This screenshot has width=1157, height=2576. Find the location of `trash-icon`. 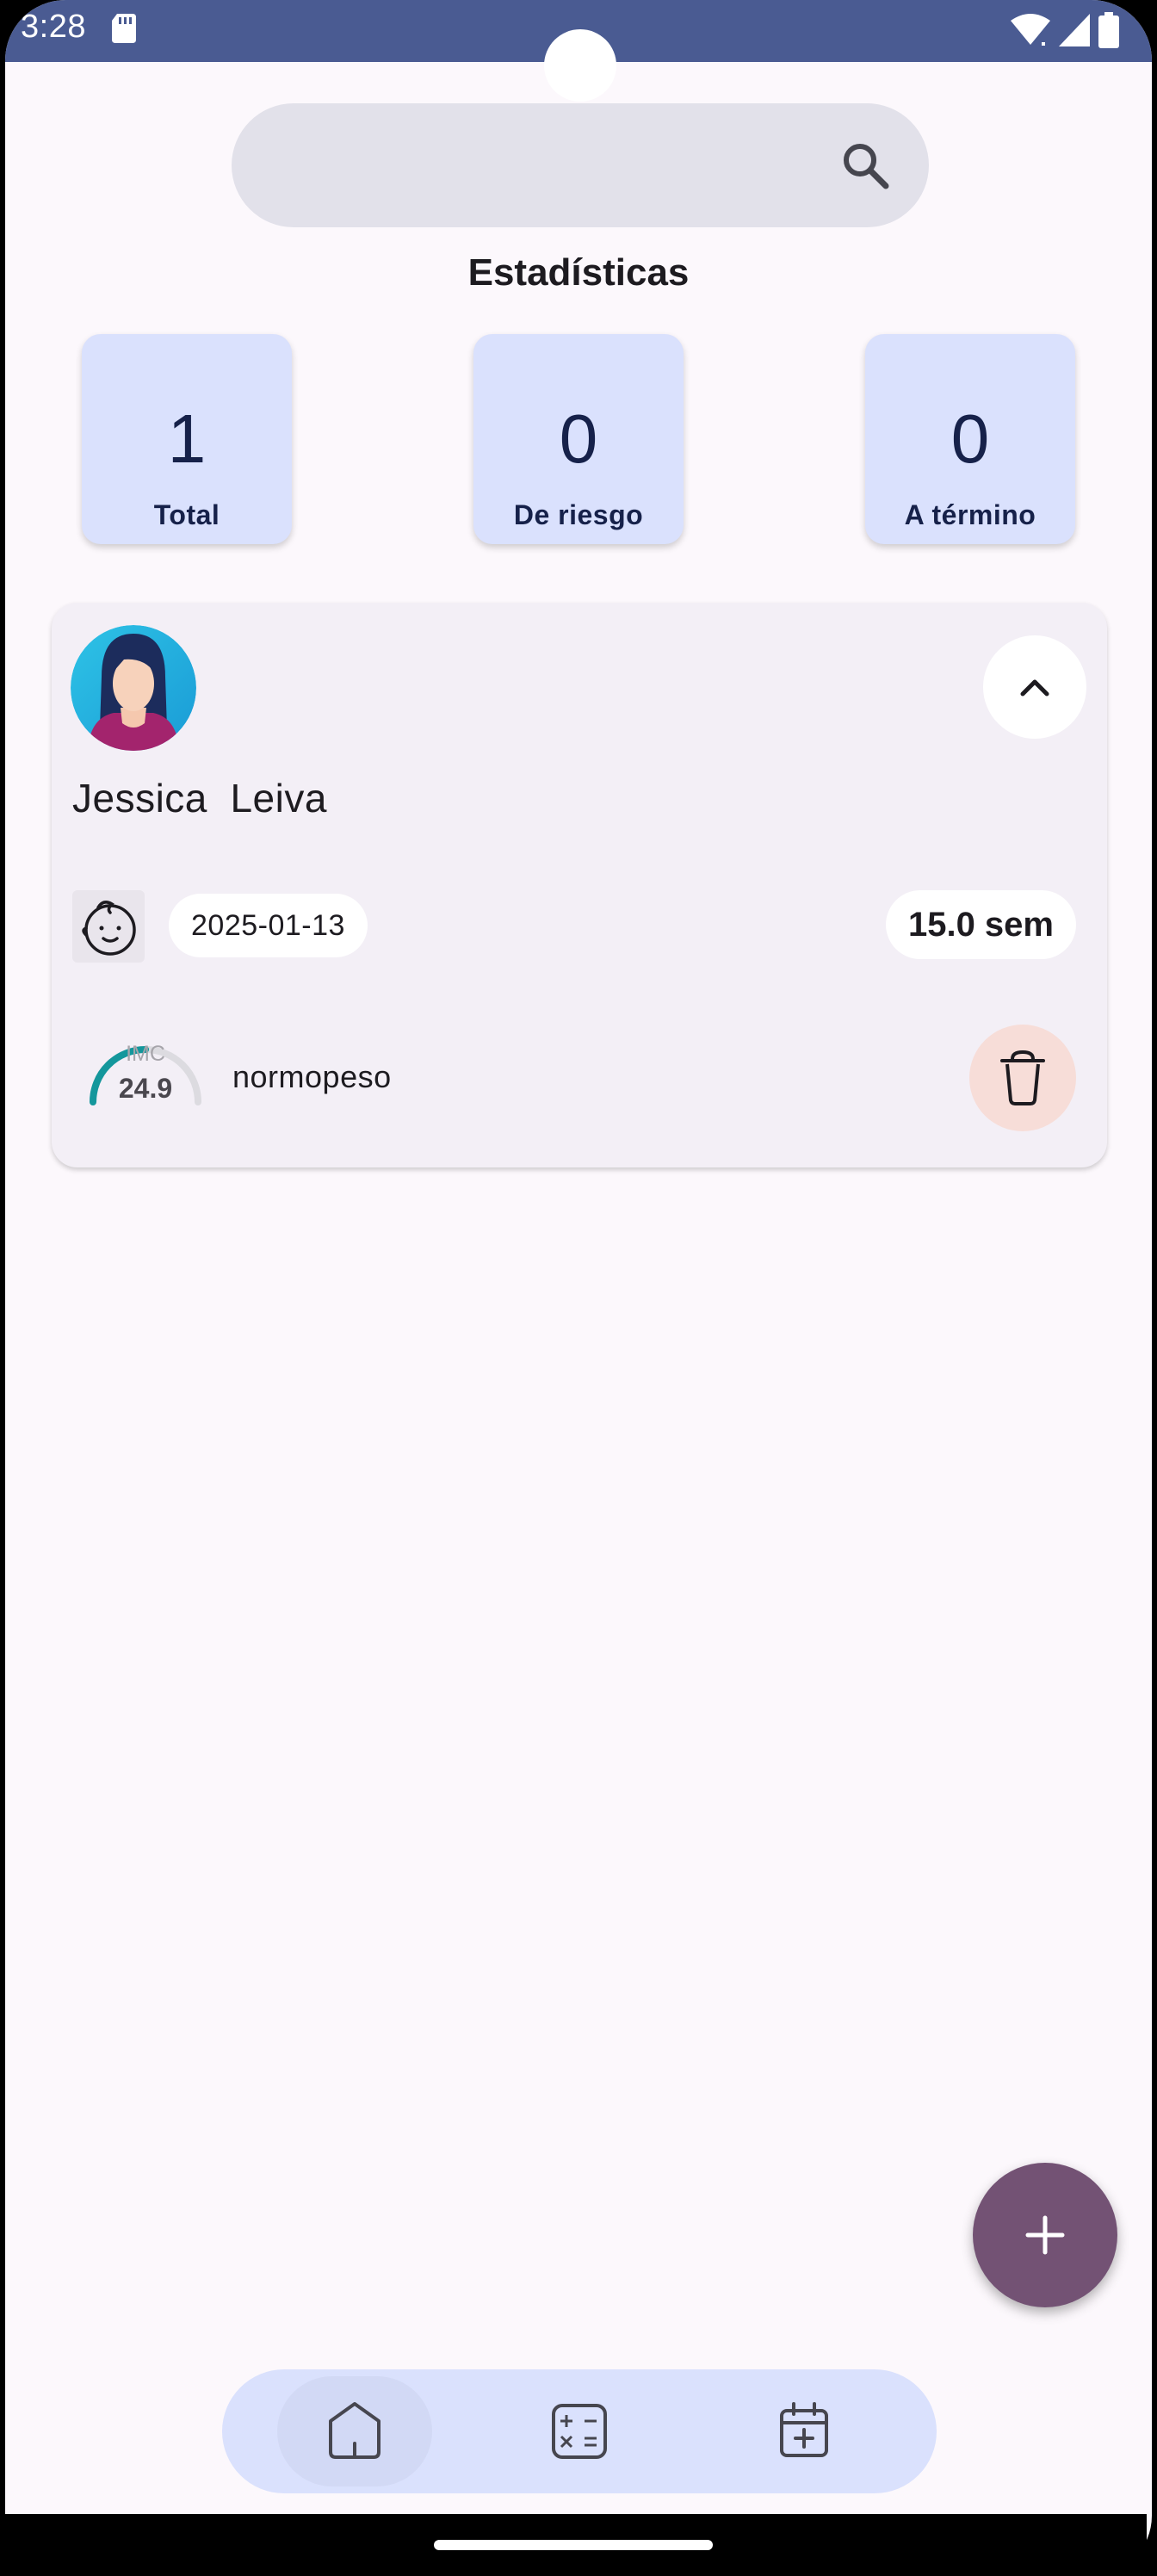

trash-icon is located at coordinates (1023, 1078).